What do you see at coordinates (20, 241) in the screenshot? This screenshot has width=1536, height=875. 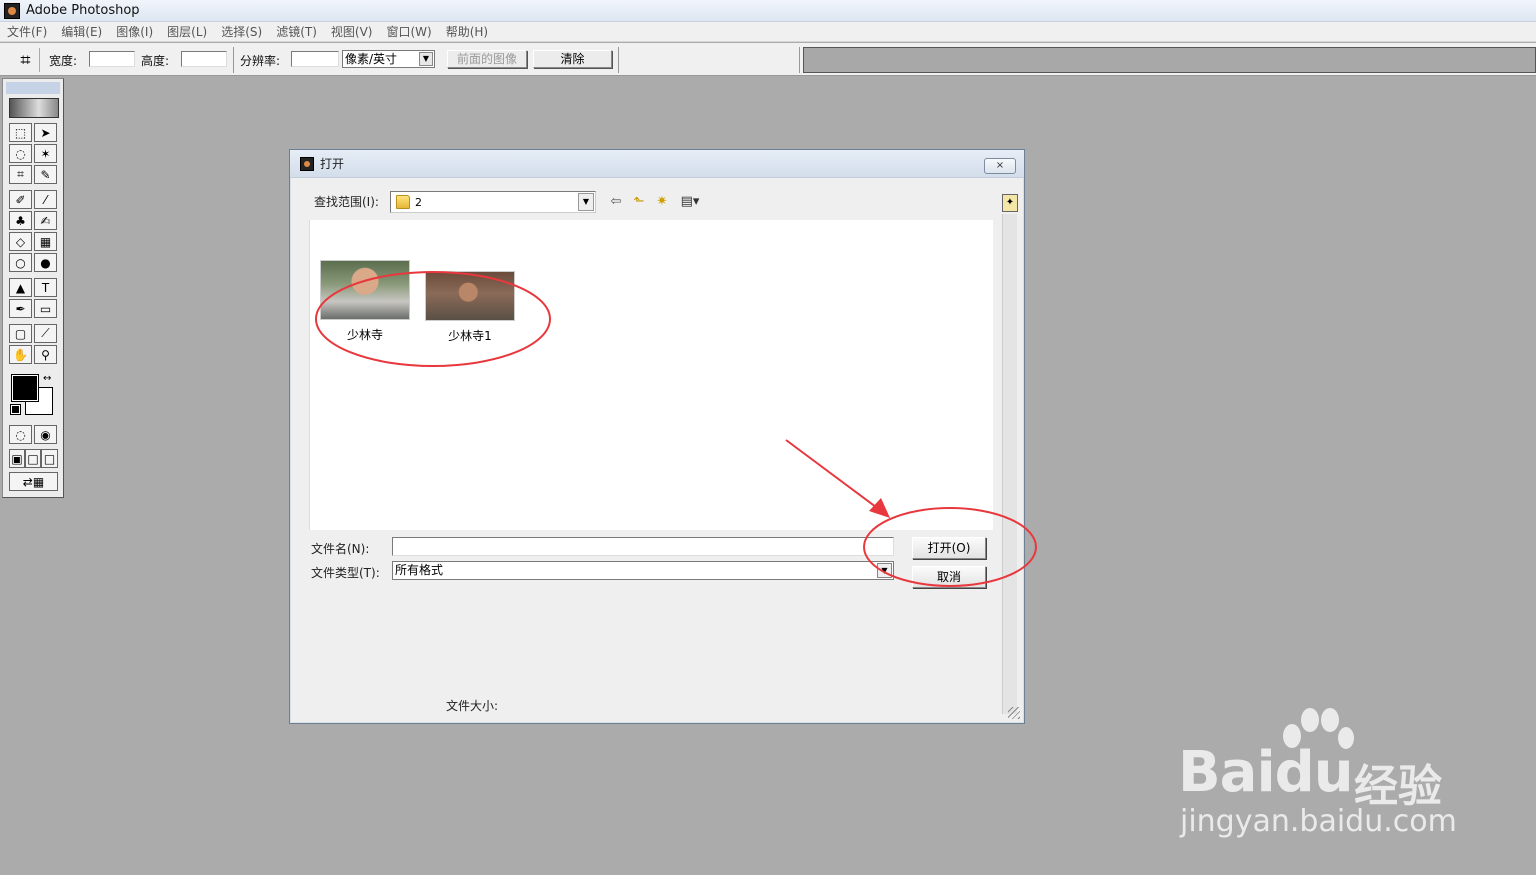 I see `eraser-tool-icon: ◇` at bounding box center [20, 241].